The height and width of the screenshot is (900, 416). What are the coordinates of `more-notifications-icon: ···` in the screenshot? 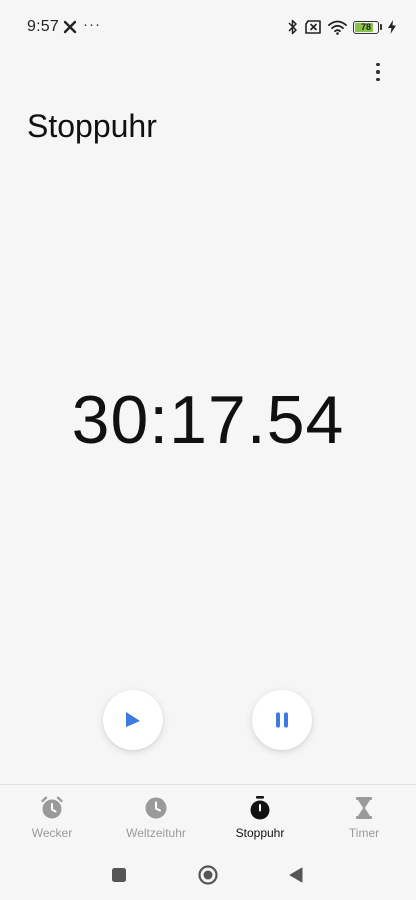 It's located at (92, 24).